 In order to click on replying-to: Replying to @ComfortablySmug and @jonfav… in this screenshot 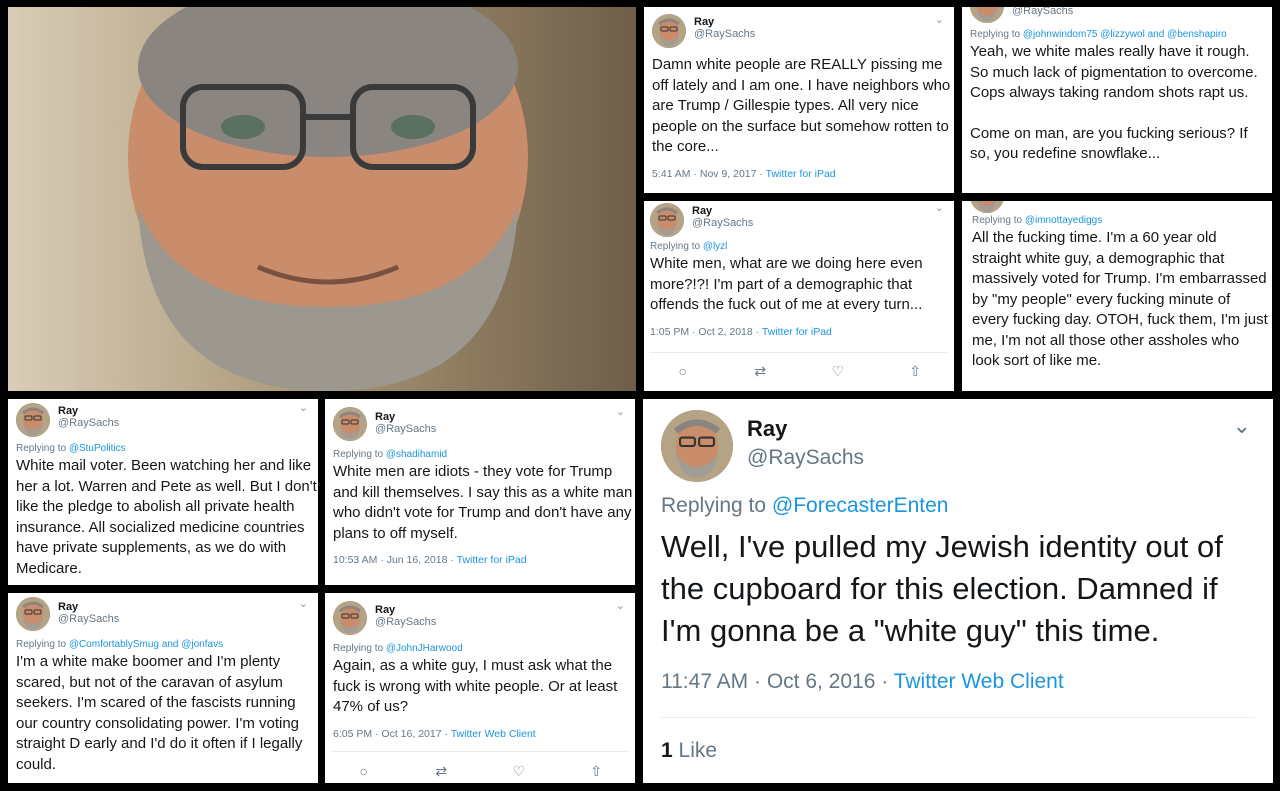, I will do `click(120, 644)`.